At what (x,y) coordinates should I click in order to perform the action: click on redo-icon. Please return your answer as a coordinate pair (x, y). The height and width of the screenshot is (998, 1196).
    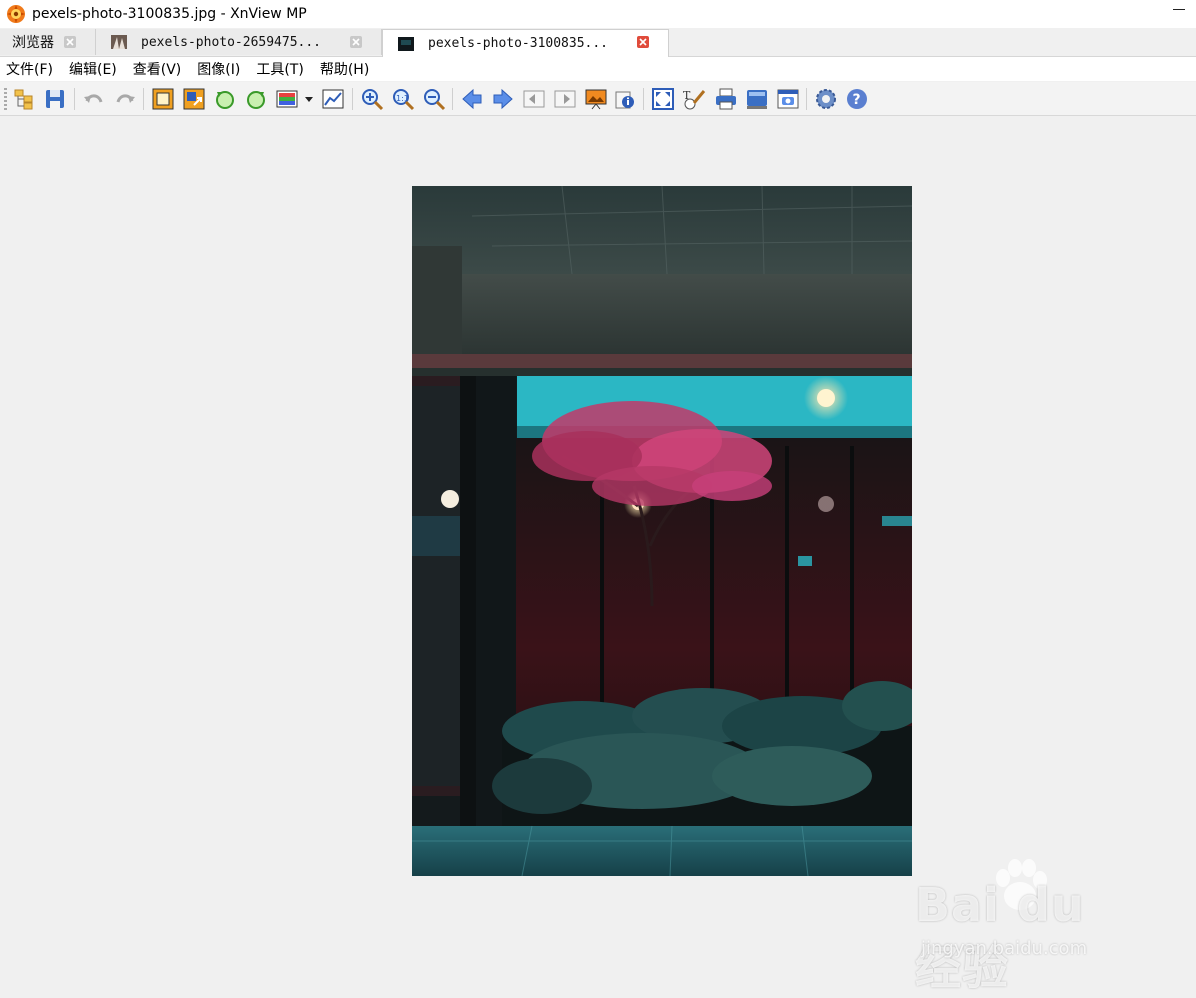
    Looking at the image, I should click on (125, 99).